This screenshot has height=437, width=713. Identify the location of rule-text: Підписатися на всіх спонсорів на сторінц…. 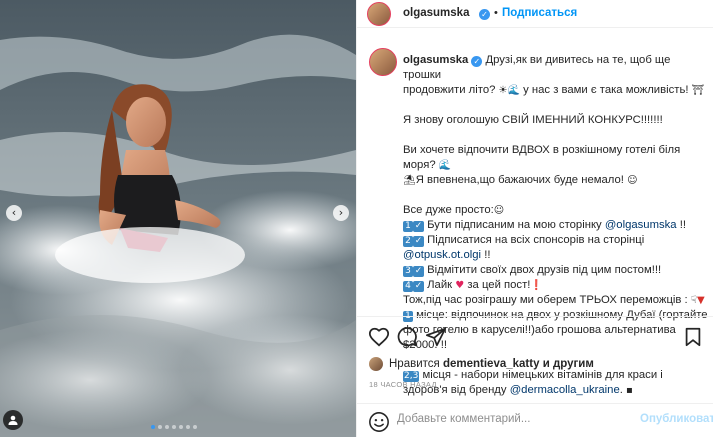
(536, 240).